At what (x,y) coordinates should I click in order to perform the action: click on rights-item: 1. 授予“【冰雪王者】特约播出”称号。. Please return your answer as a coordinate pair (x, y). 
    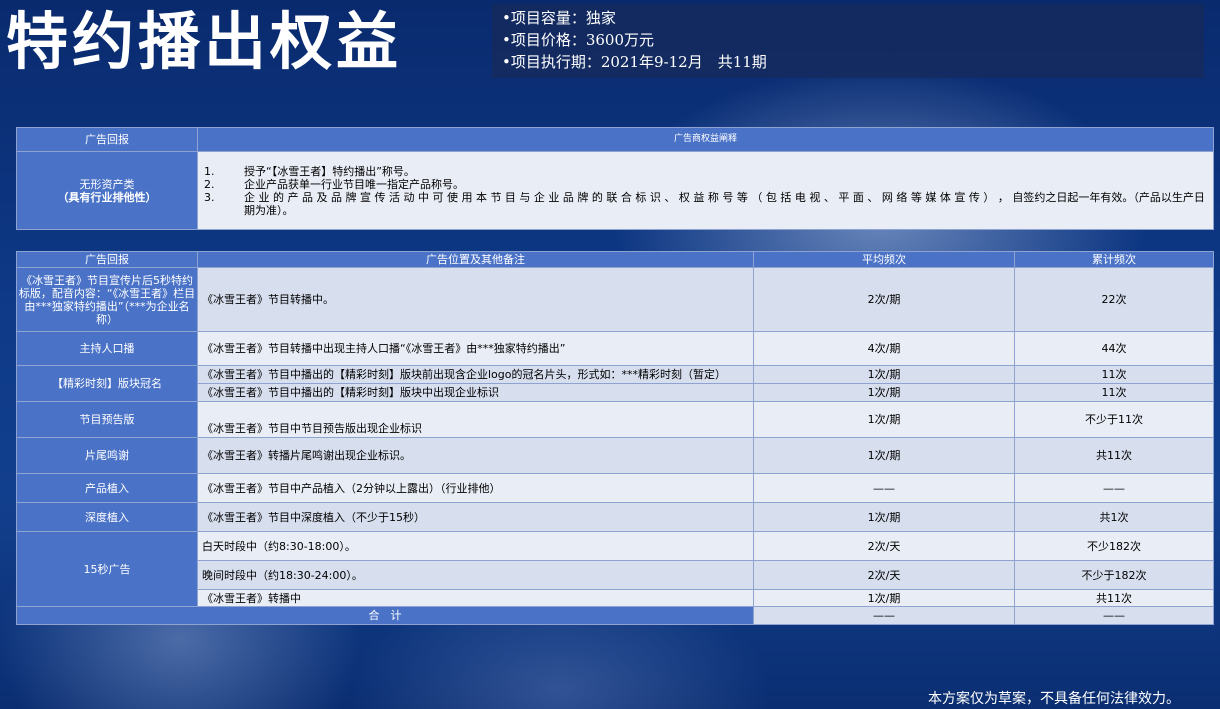
    Looking at the image, I should click on (705, 171).